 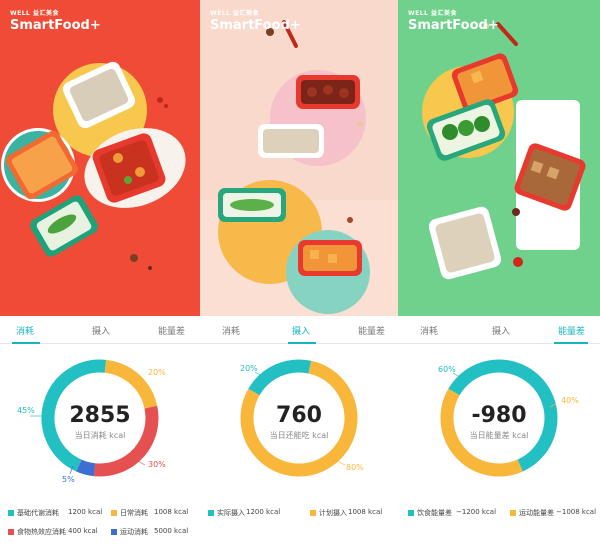 I want to click on legend-value: 400 kcal, so click(x=83, y=531).